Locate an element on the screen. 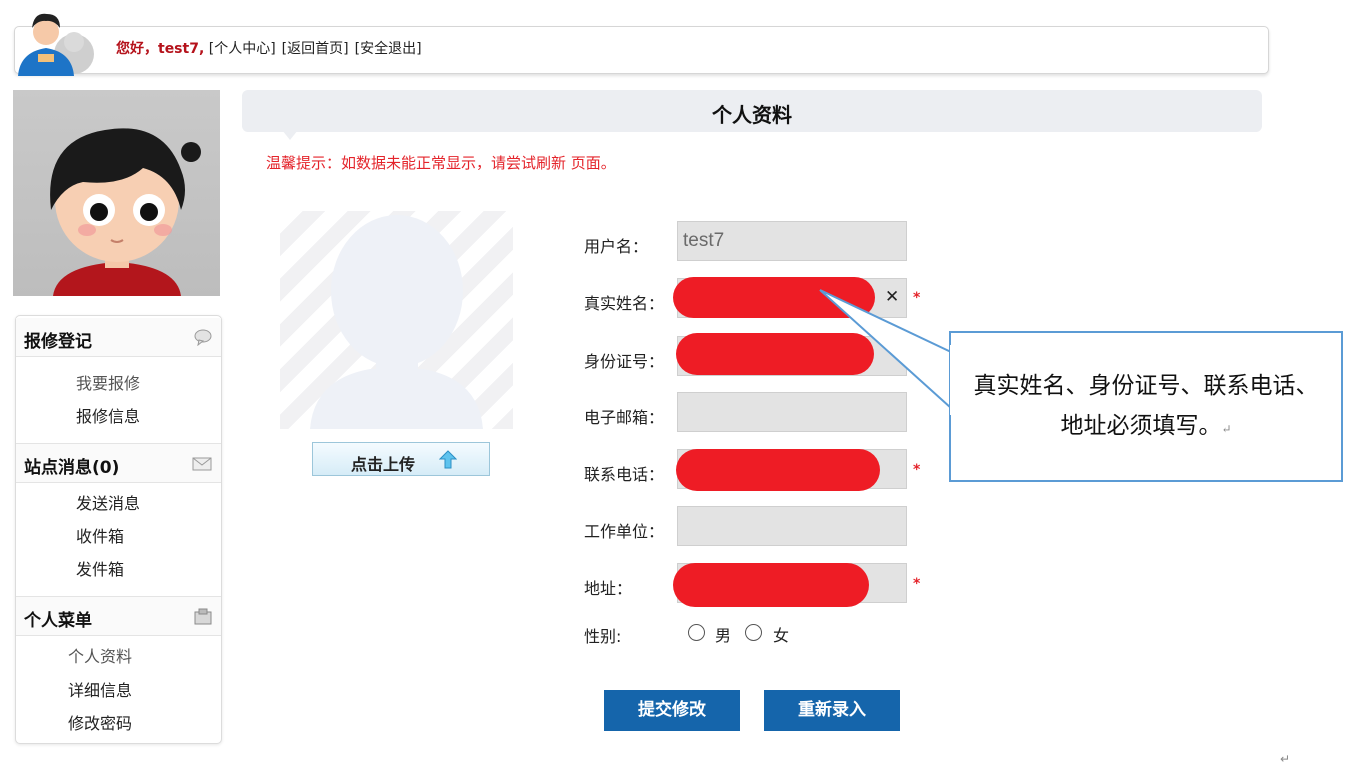 Image resolution: width=1351 pixels, height=777 pixels. callout-text: 真实姓名、身份证号、联系电话、地址必须填写。↵ is located at coordinates (1146, 407).